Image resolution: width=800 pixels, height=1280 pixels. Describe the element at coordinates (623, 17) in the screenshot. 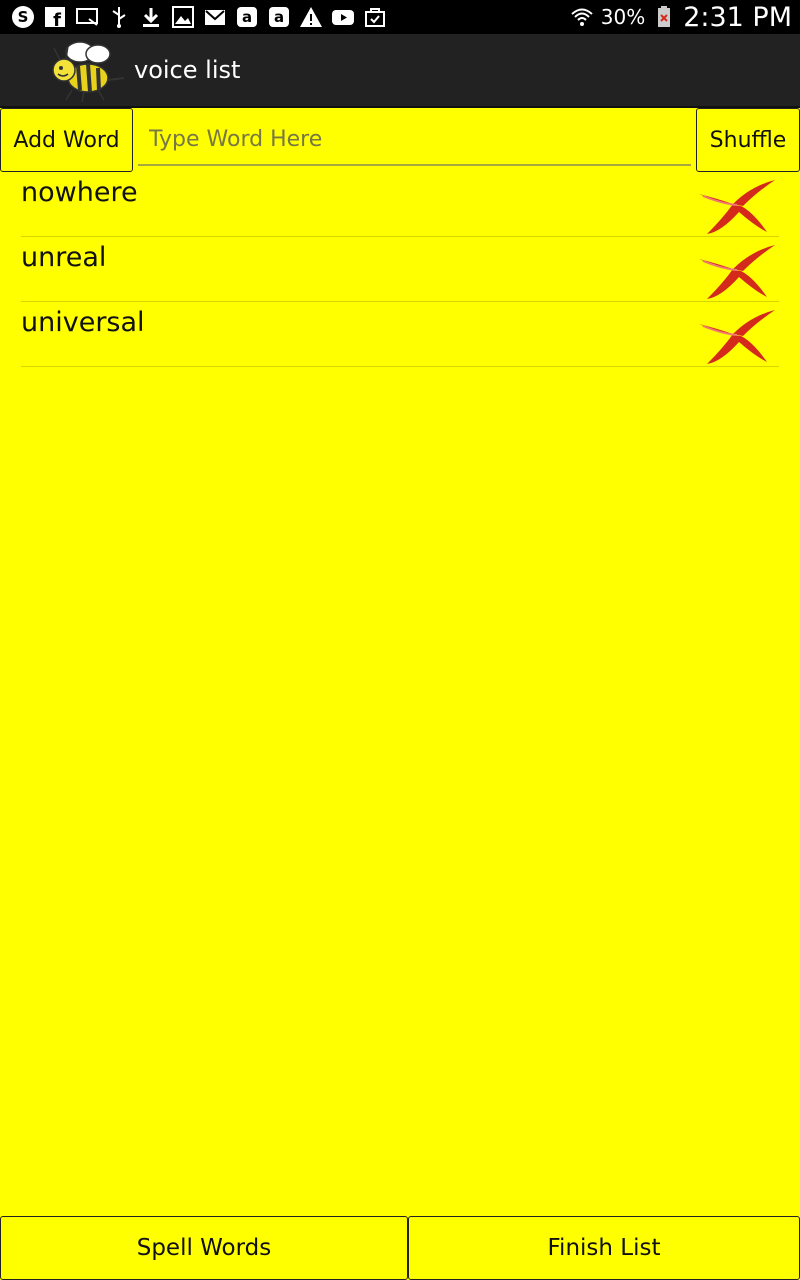

I see `battery-percent: 30%` at that location.